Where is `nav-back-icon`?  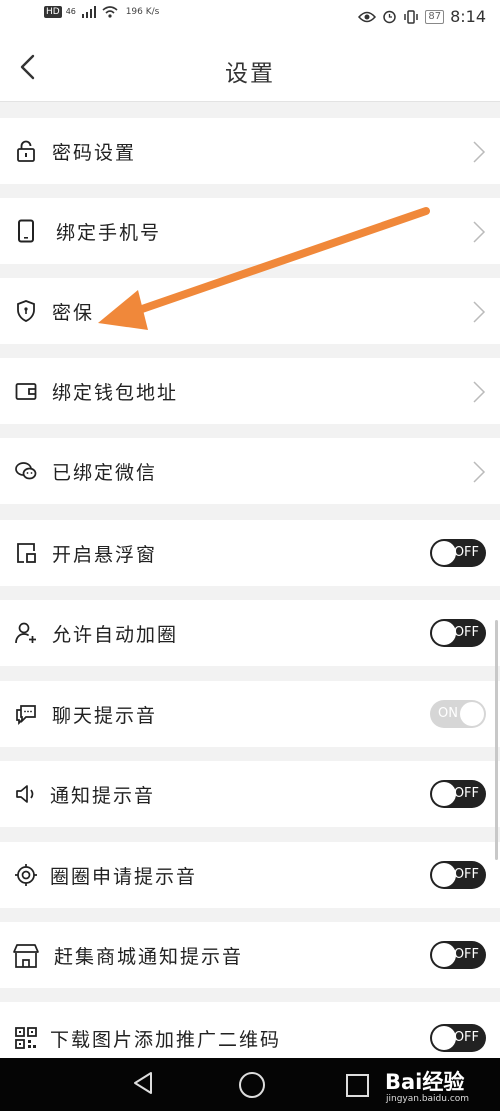 nav-back-icon is located at coordinates (143, 1083).